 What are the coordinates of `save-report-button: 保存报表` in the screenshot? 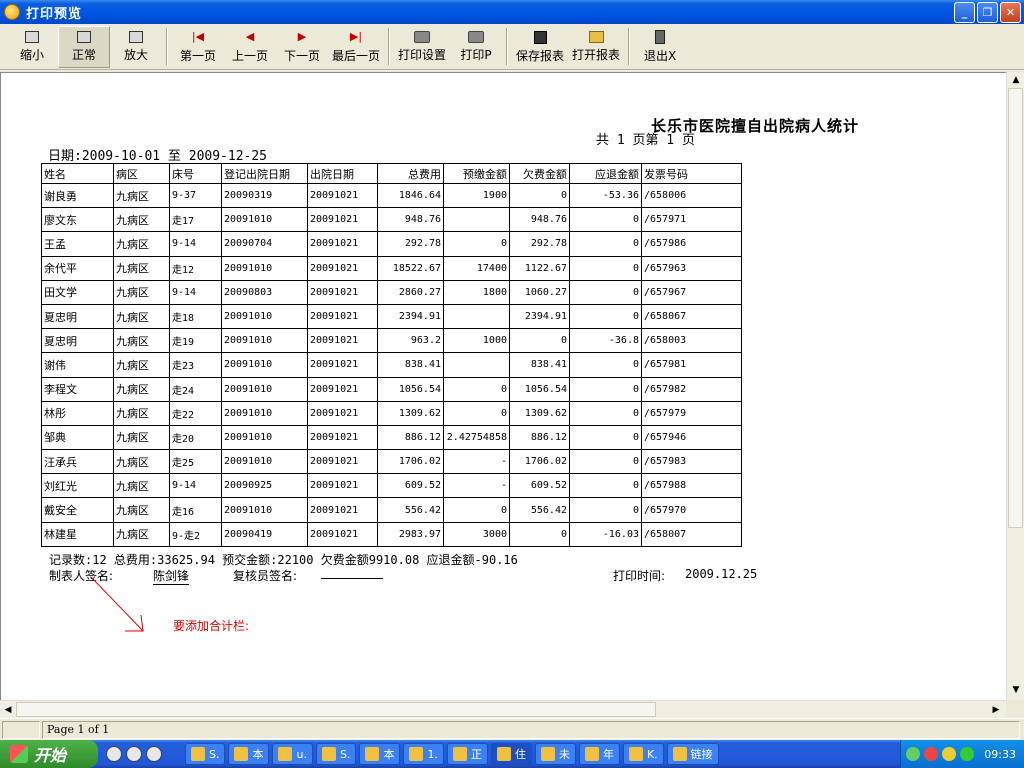 It's located at (540, 47).